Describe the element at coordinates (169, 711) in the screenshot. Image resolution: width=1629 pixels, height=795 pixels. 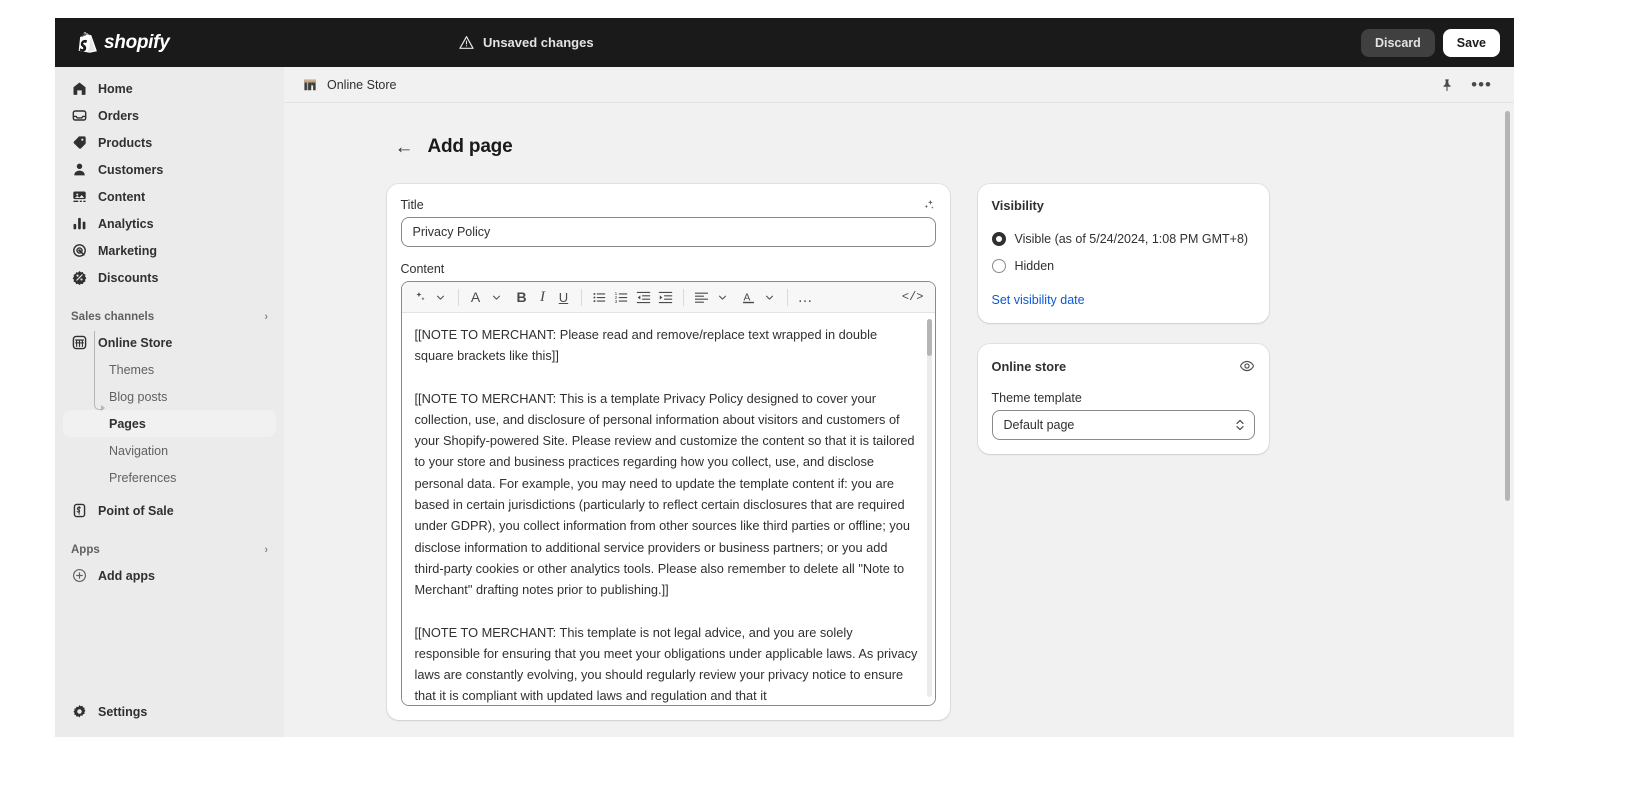
I see `sidebar-item-settings: Settings` at that location.